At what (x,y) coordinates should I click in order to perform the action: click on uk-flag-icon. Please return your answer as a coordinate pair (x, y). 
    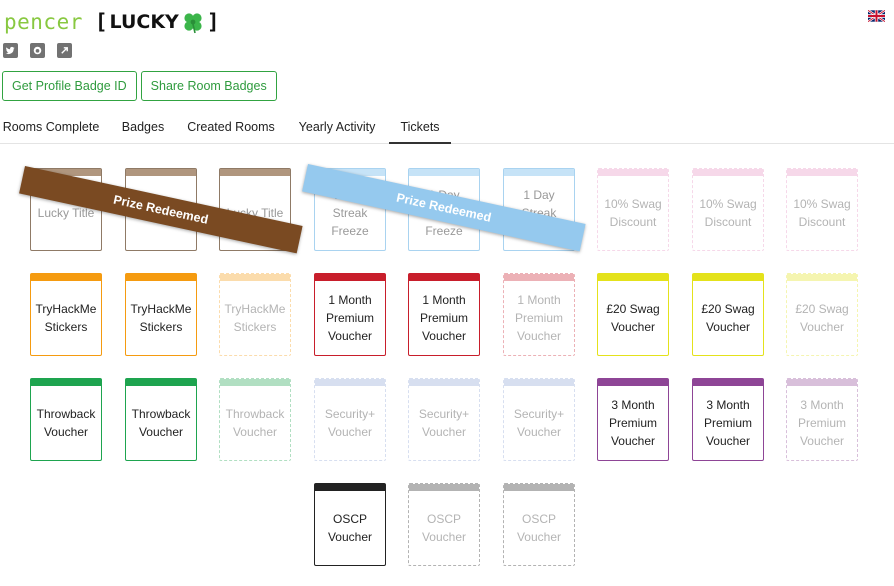
    Looking at the image, I should click on (876, 16).